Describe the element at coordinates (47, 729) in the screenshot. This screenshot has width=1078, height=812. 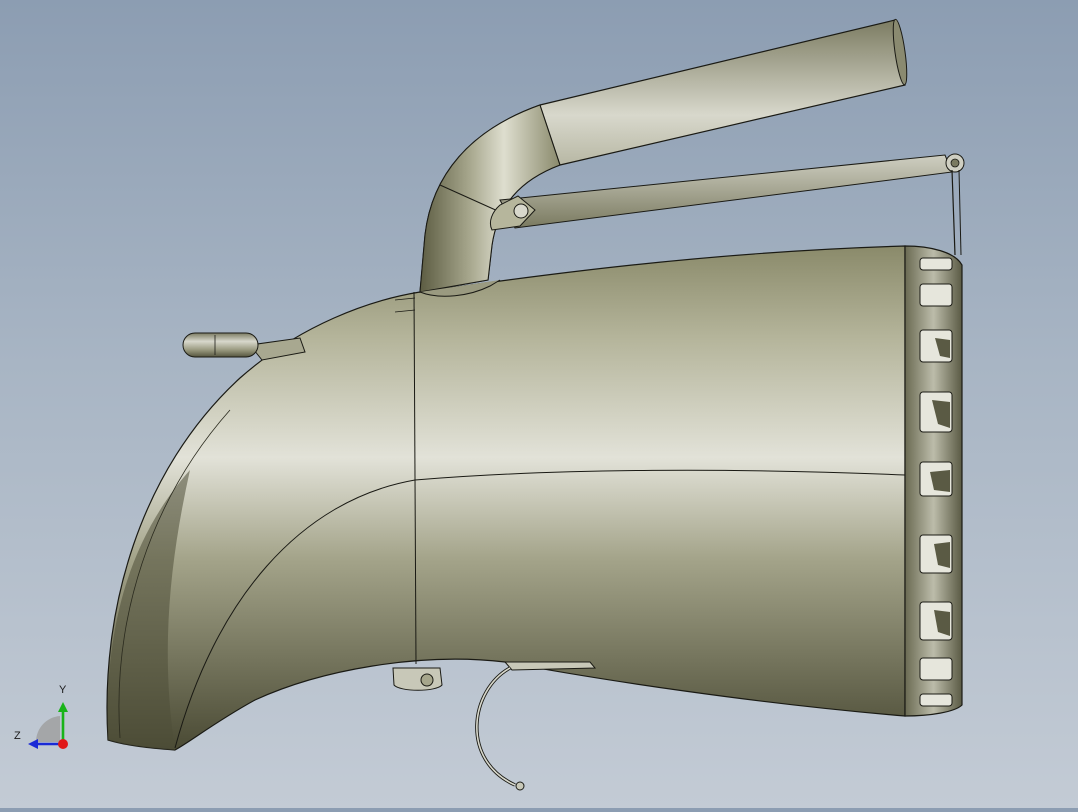
I see `triad-arc-icon` at that location.